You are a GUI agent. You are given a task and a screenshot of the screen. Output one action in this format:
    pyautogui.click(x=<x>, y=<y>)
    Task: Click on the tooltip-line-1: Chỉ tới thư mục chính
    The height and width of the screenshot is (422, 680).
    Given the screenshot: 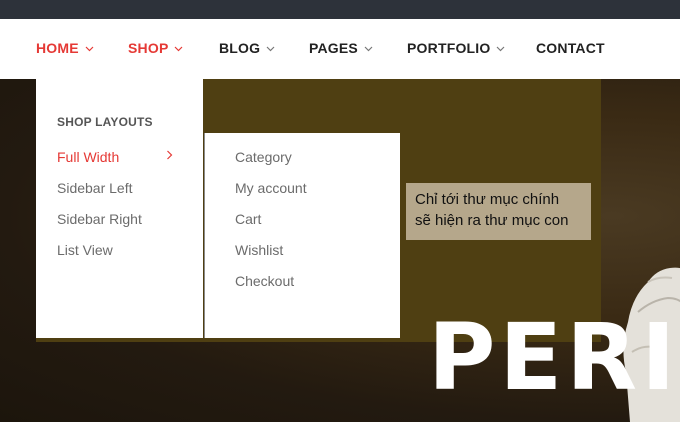 What is the action you would take?
    pyautogui.click(x=487, y=199)
    